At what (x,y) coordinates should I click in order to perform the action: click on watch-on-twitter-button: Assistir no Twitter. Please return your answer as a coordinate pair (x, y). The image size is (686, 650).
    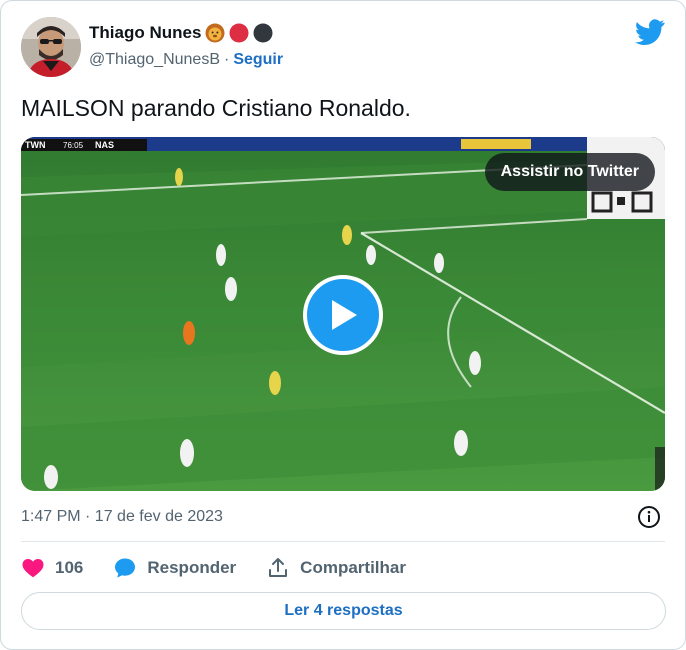
    Looking at the image, I should click on (569, 172).